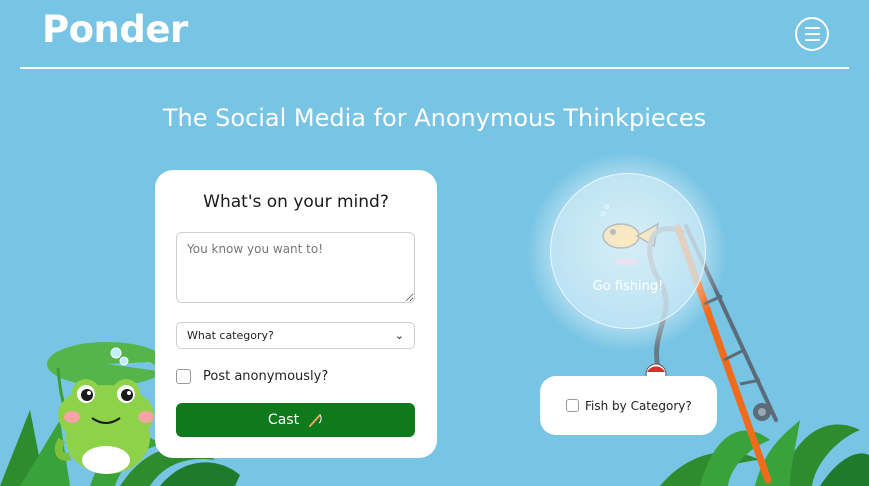  Describe the element at coordinates (628, 286) in the screenshot. I see `go-fishing-label: Go fishing!` at that location.